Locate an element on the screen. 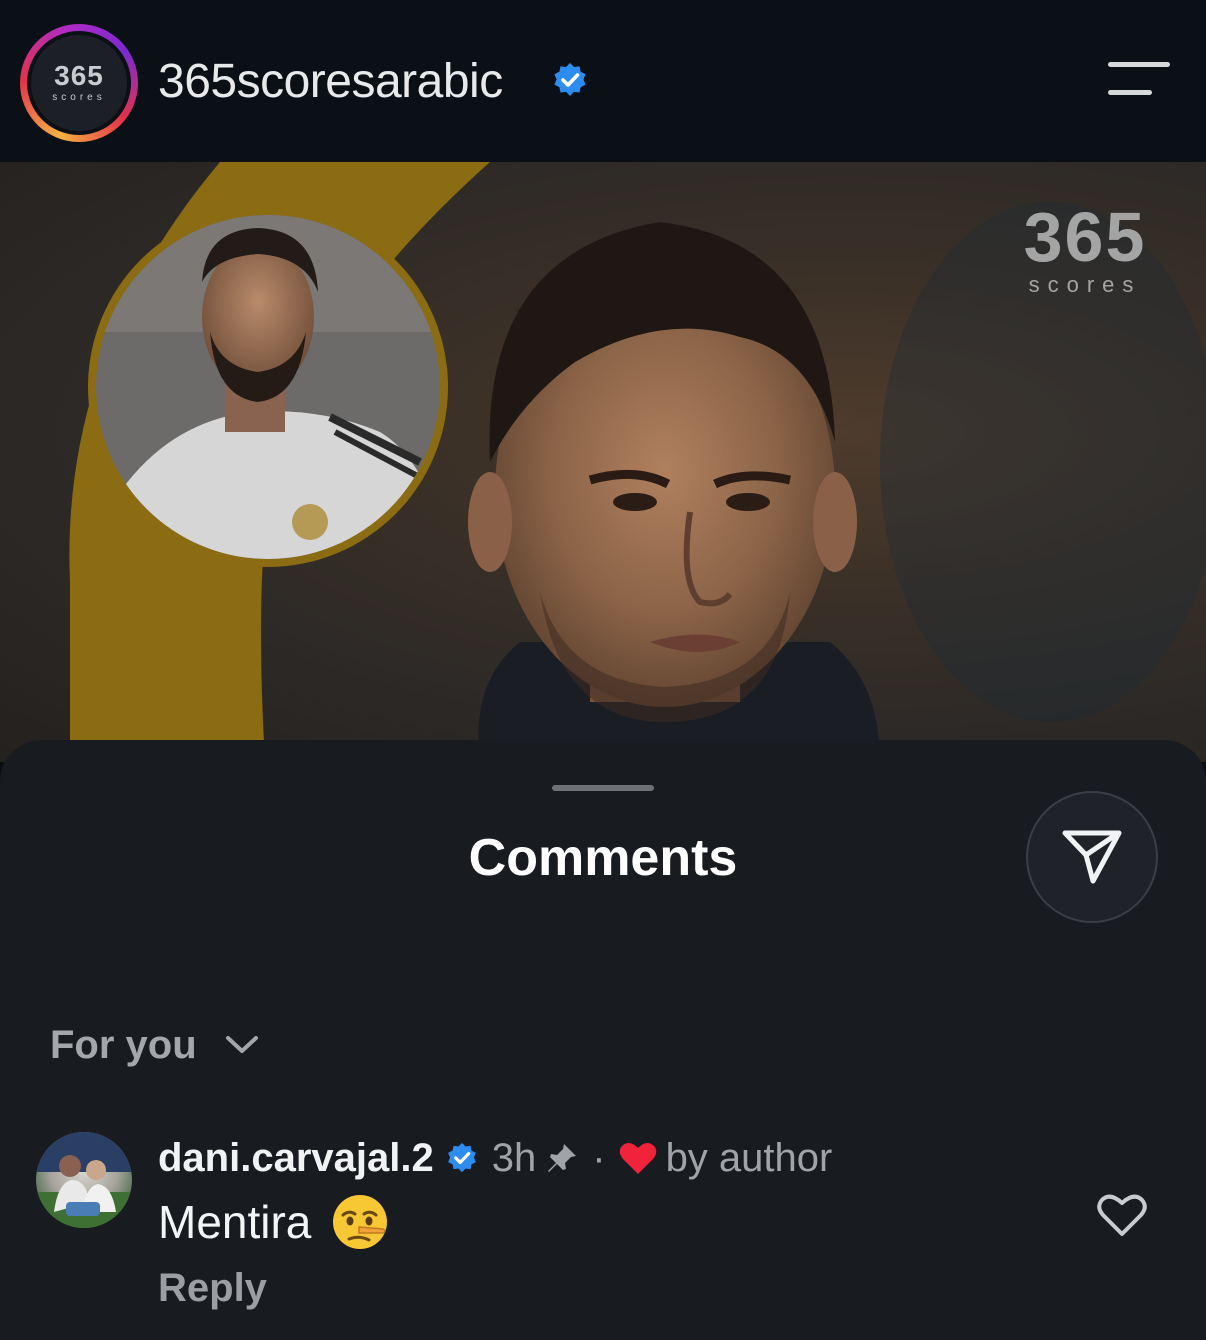 The height and width of the screenshot is (1340, 1206). profile-header: 365 scores 365scoresarabic is located at coordinates (603, 81).